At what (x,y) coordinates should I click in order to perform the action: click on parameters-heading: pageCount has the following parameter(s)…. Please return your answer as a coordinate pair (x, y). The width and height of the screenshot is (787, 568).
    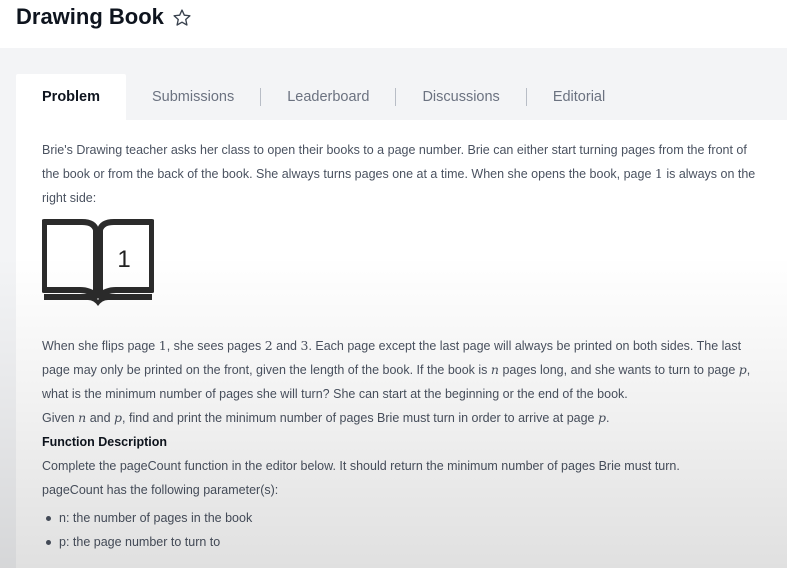
    Looking at the image, I should click on (160, 490).